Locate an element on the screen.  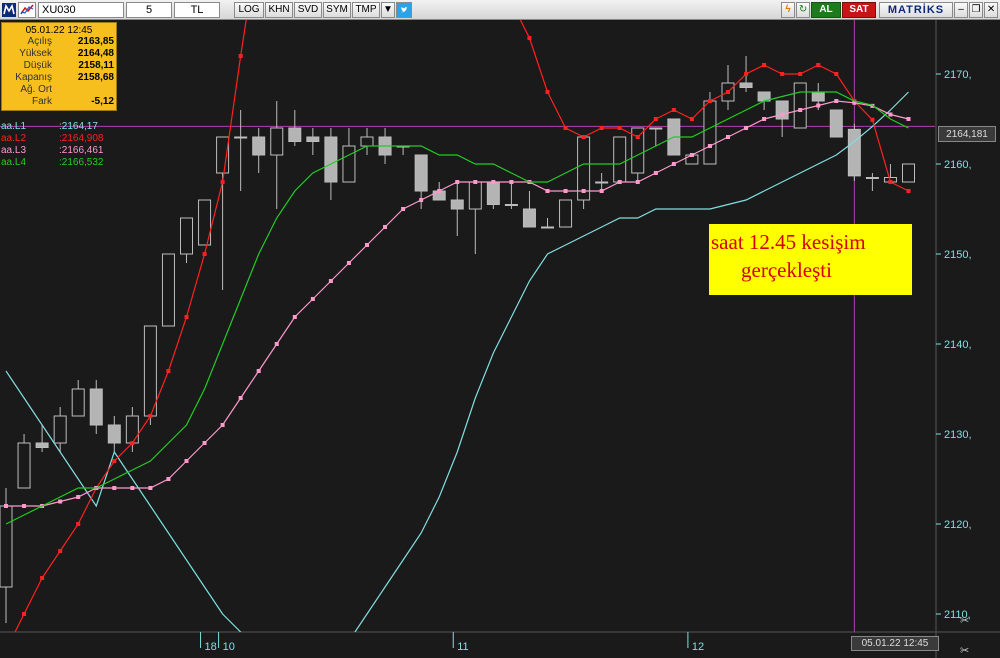
refresh-icon: ↻ is located at coordinates (803, 9).